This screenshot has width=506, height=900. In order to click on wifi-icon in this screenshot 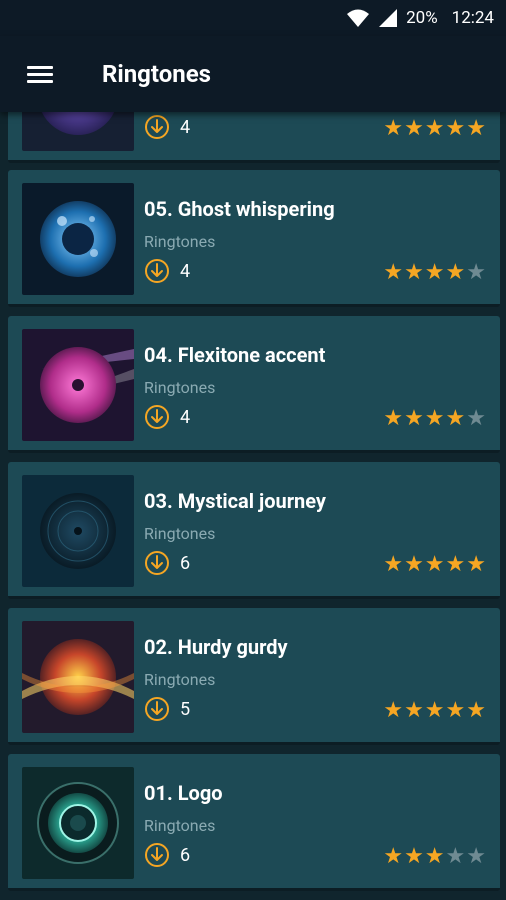, I will do `click(358, 18)`.